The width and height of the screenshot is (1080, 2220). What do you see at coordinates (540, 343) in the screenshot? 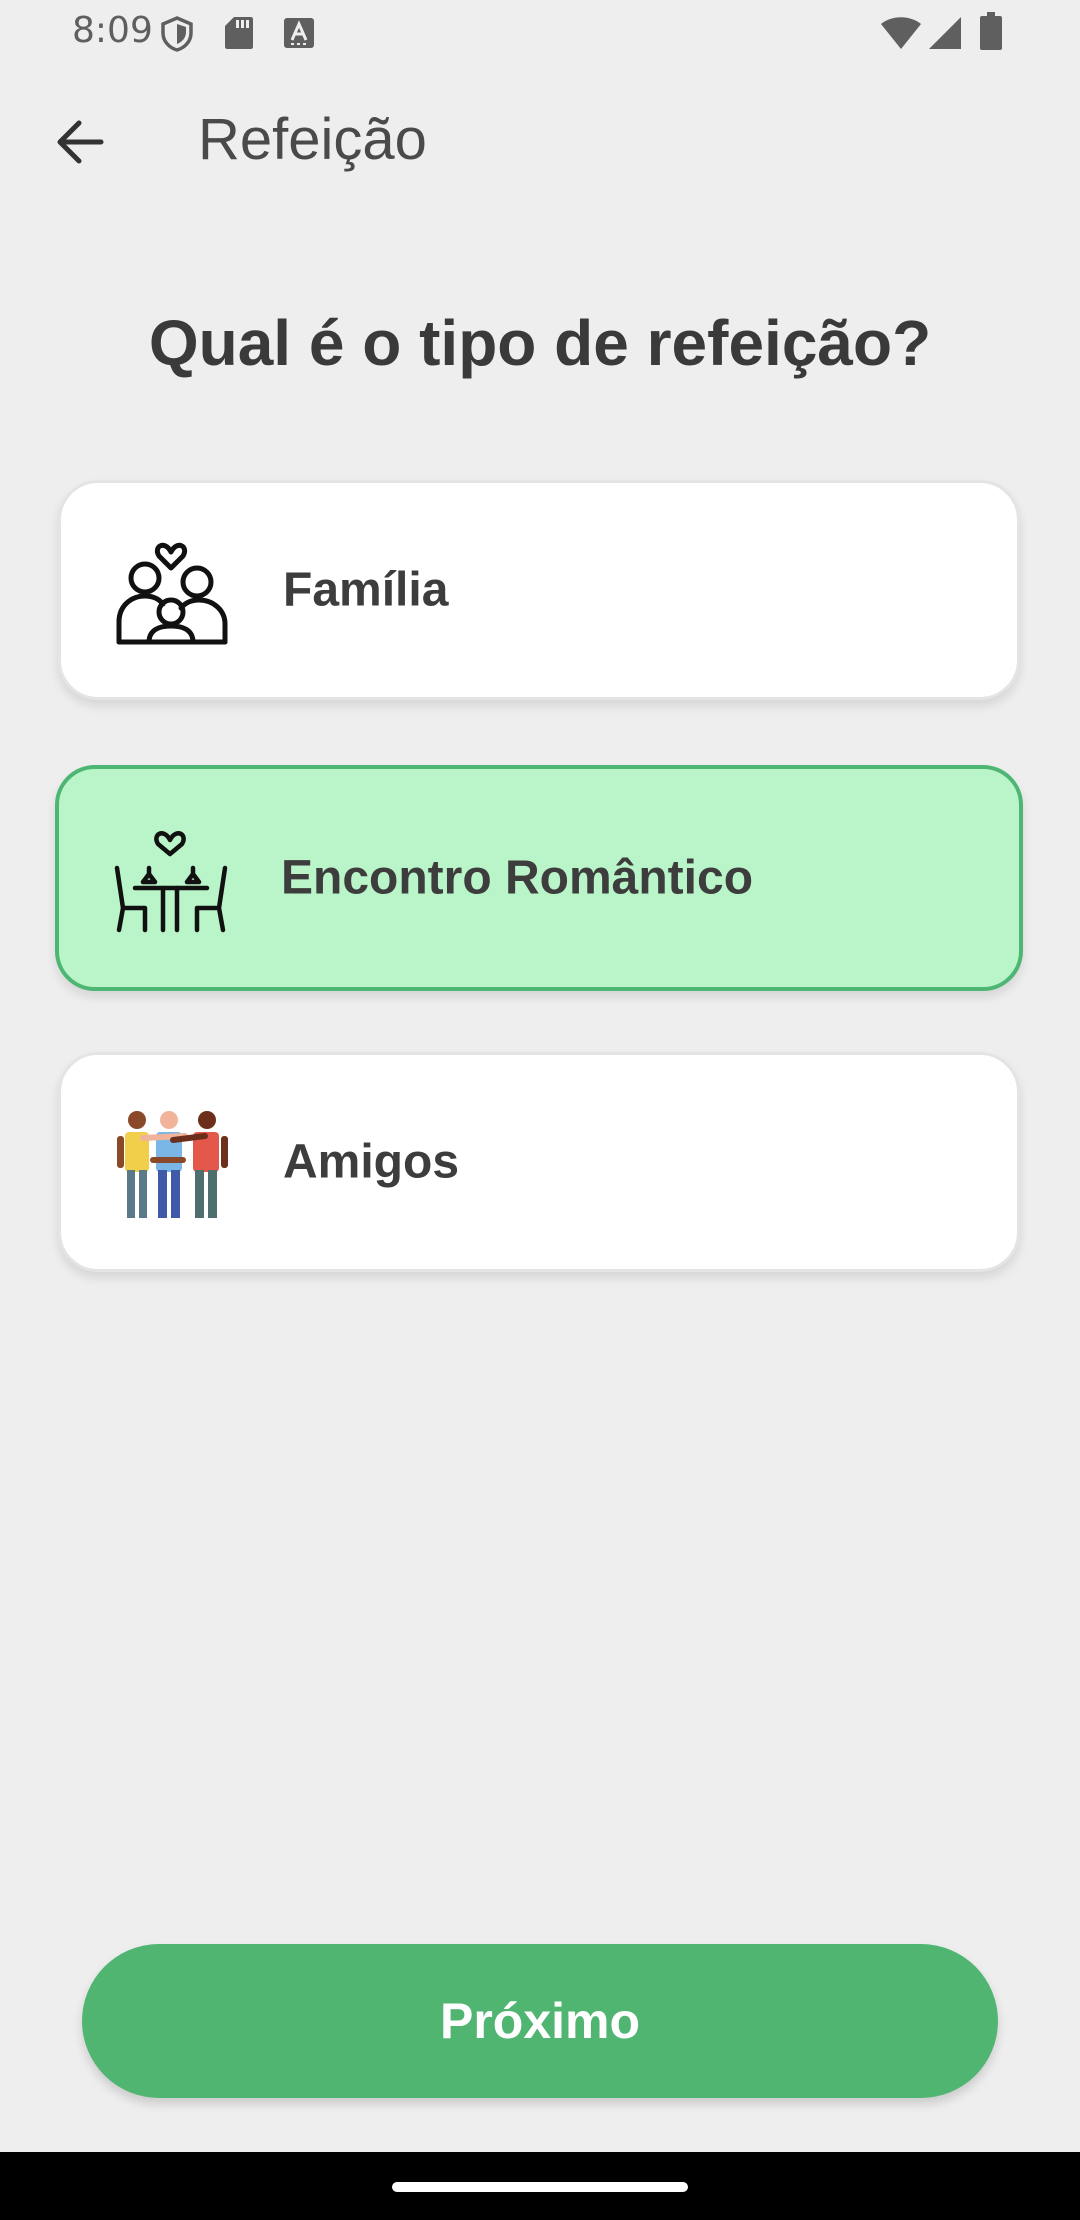
I see `question-heading: Qual é o tipo de refeição?` at bounding box center [540, 343].